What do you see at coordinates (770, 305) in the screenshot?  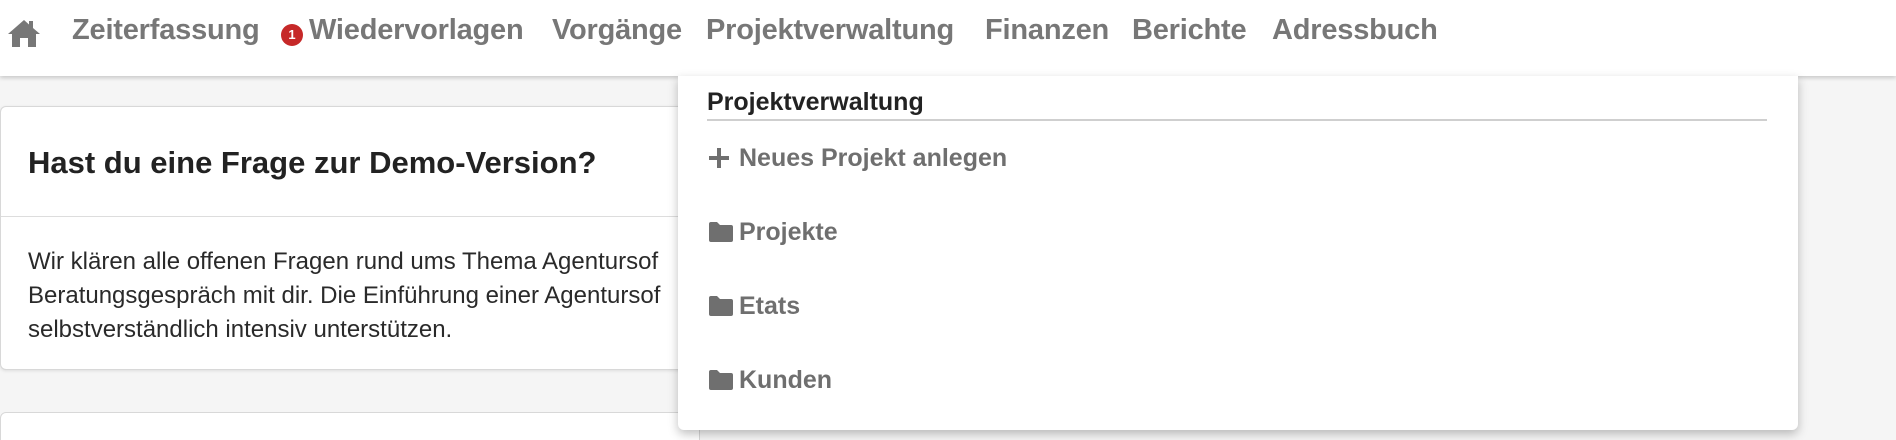 I see `menu-item-label: Etats` at bounding box center [770, 305].